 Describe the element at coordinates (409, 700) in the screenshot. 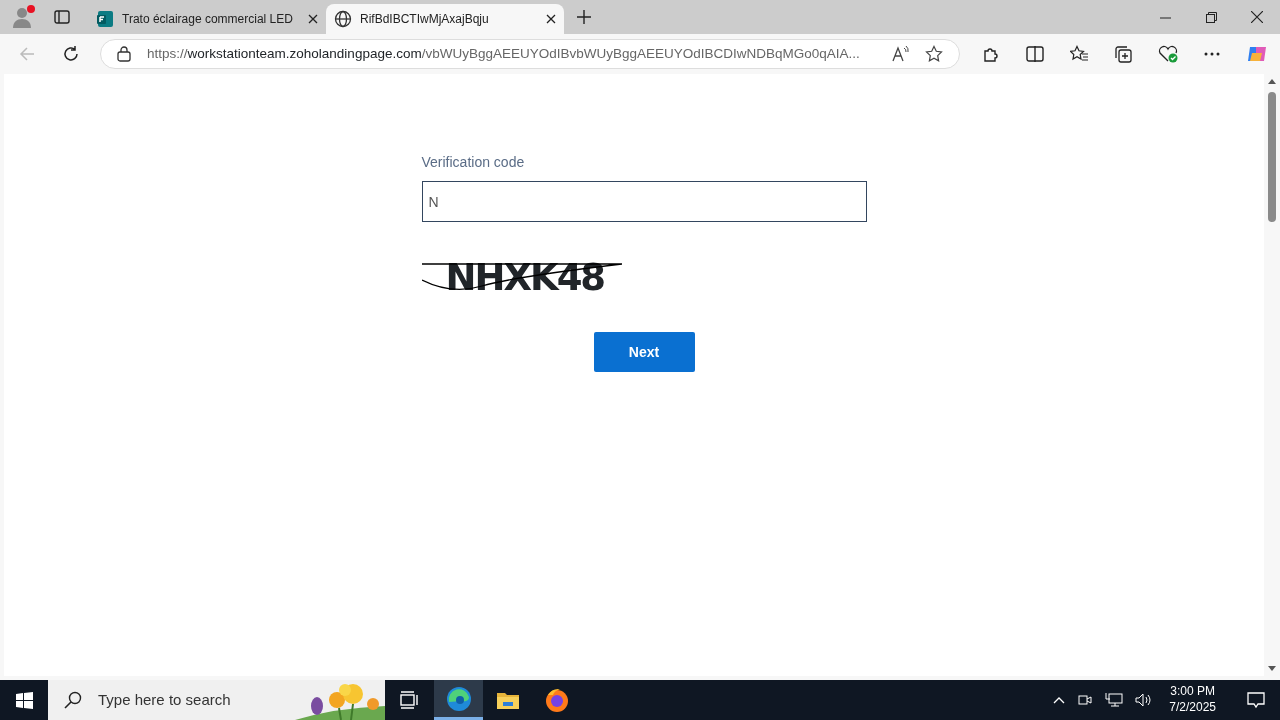

I see `task-view-icon` at that location.